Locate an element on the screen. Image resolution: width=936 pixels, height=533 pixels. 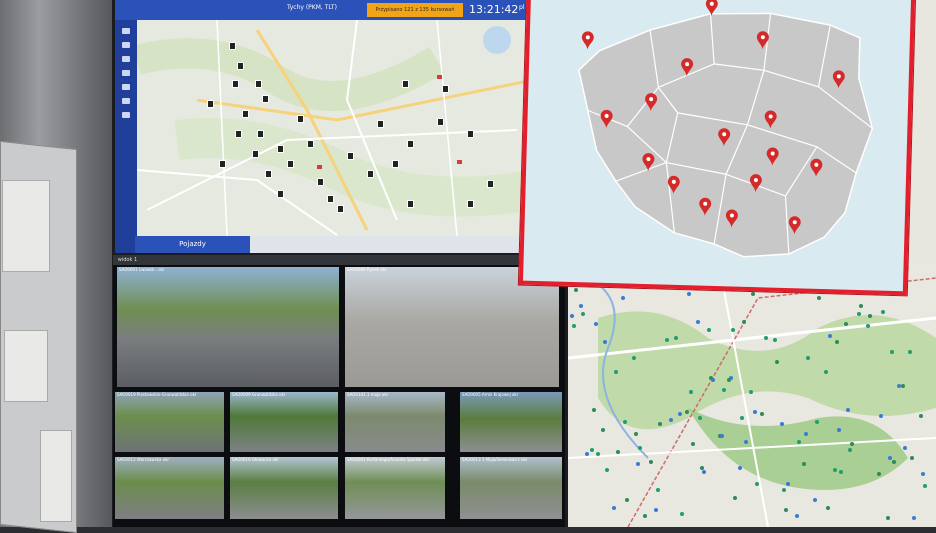
stop-marker-icon is located at coordinates (319, 167).